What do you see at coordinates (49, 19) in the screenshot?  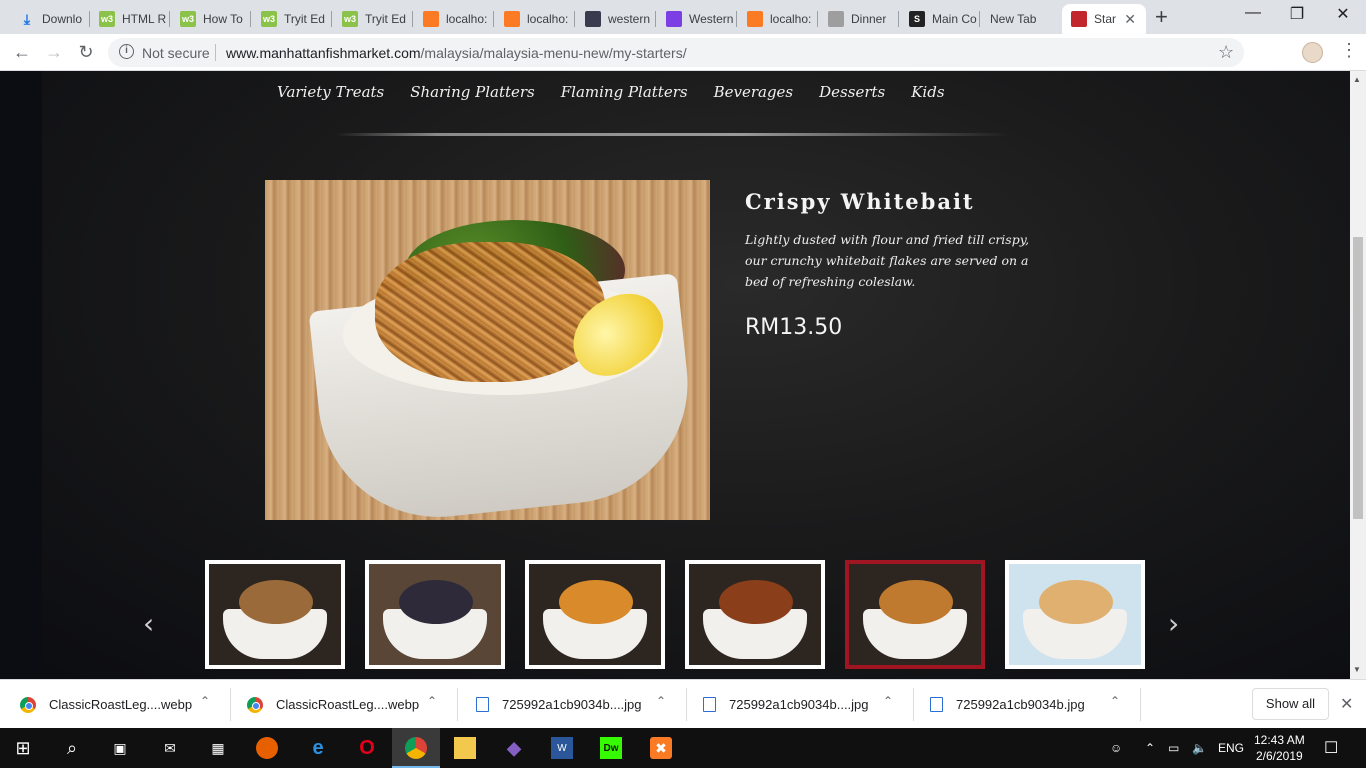 I see `browser-tab: ⤓ Downlo` at bounding box center [49, 19].